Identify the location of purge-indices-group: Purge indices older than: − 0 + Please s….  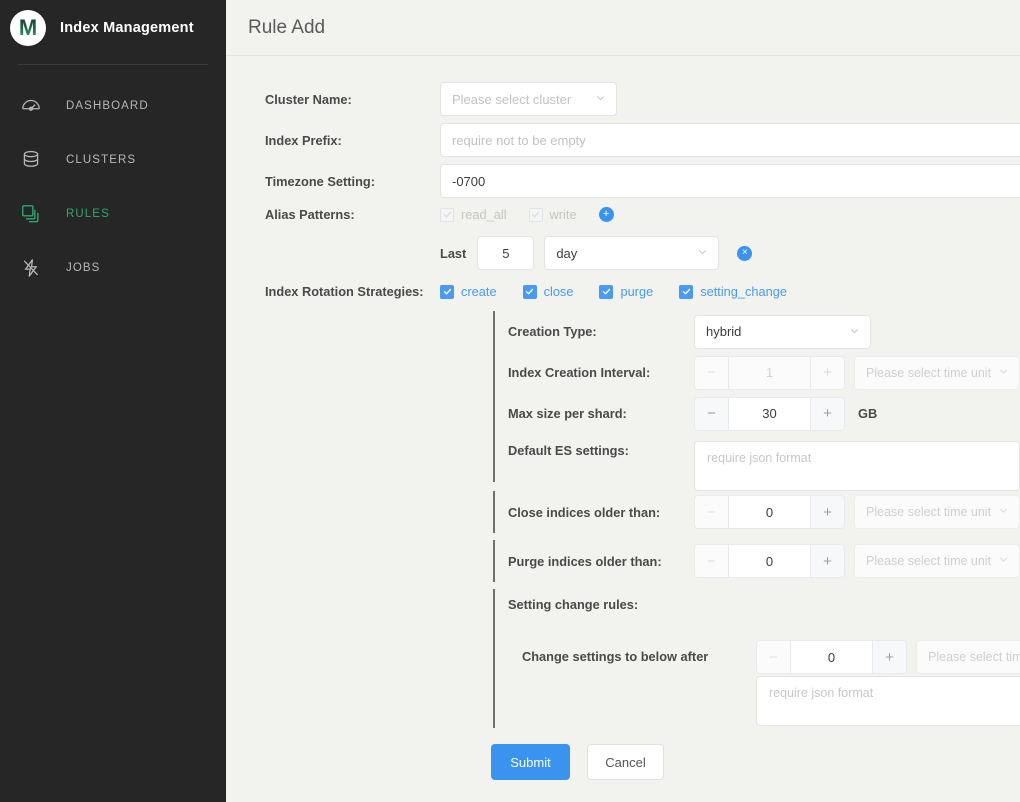
(756, 561).